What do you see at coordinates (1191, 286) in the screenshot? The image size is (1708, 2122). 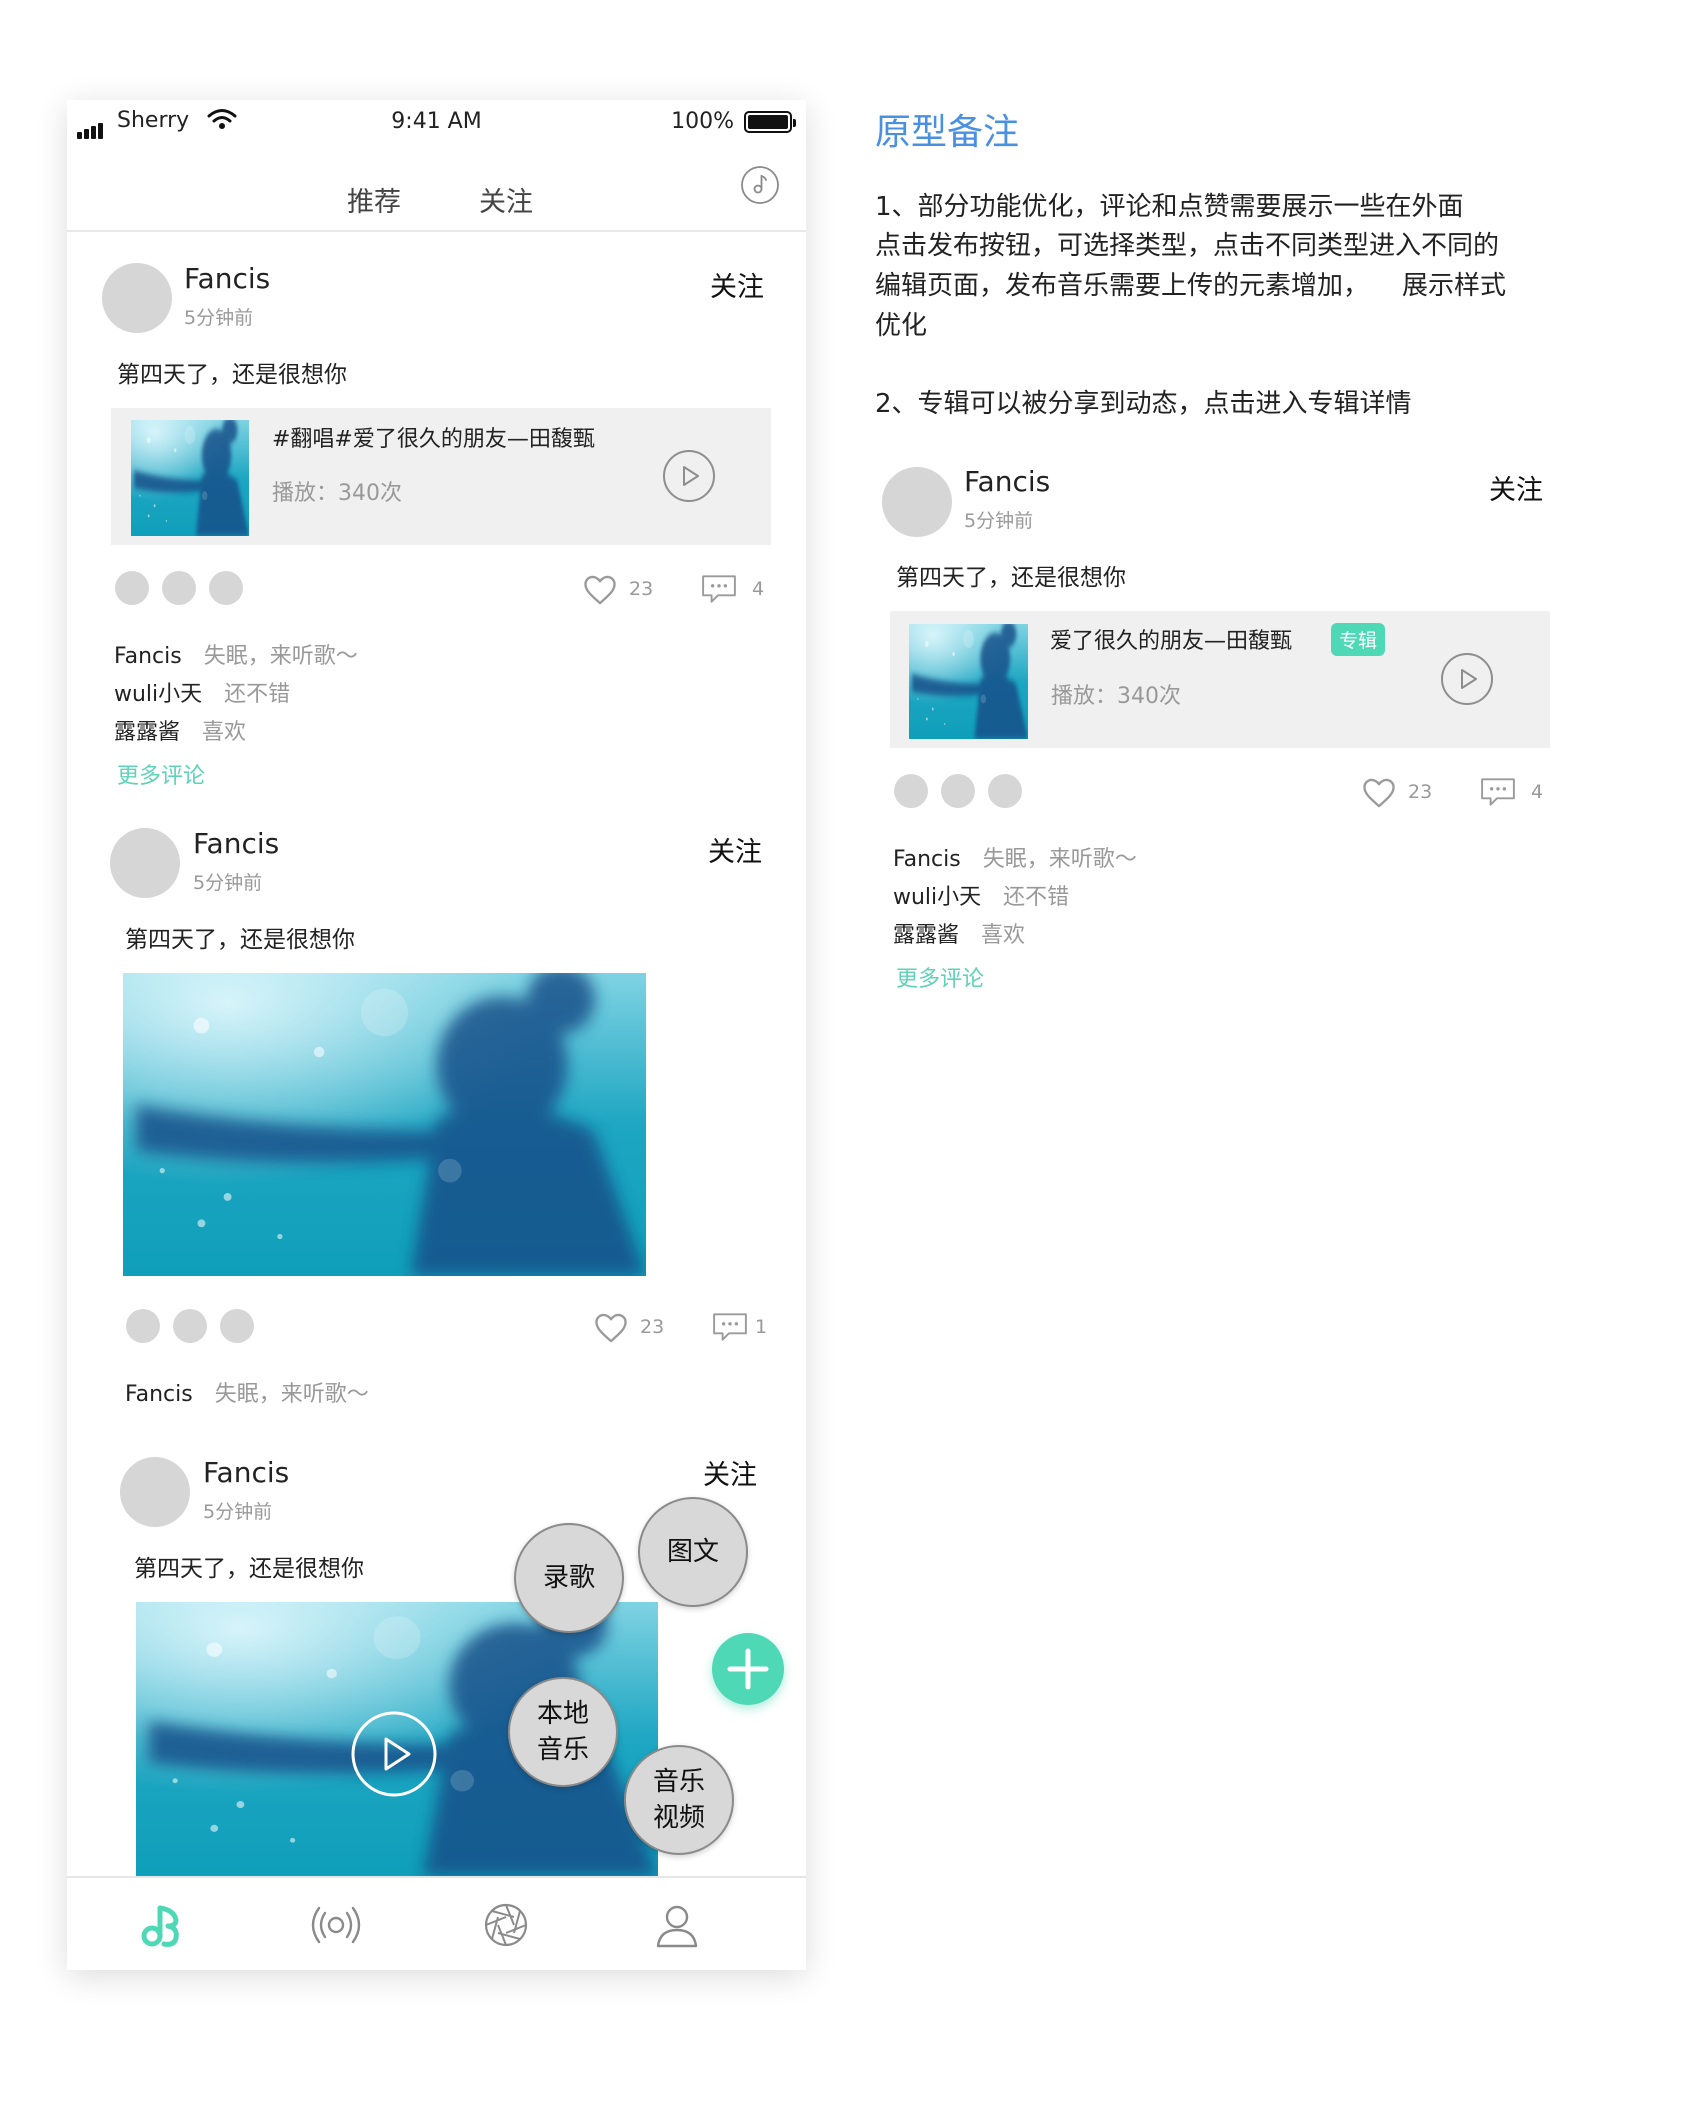 I see `note-line: 编辑页面，发布音乐需要上传的元素增加， 展示样式` at bounding box center [1191, 286].